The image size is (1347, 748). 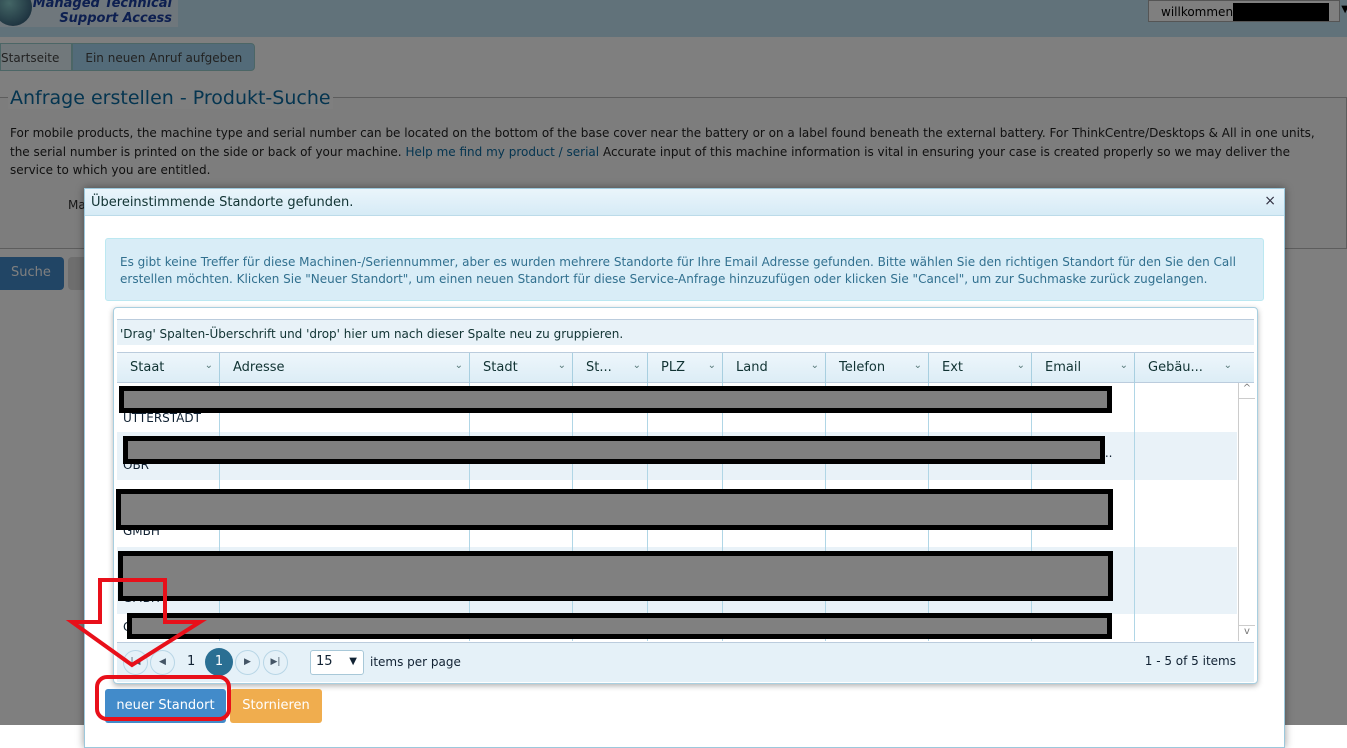 What do you see at coordinates (163, 698) in the screenshot?
I see `red-highlight-annotation` at bounding box center [163, 698].